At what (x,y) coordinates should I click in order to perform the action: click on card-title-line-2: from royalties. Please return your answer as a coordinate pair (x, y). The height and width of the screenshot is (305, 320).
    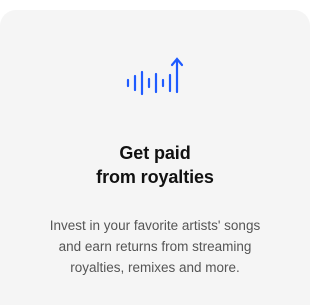
    Looking at the image, I should click on (155, 177).